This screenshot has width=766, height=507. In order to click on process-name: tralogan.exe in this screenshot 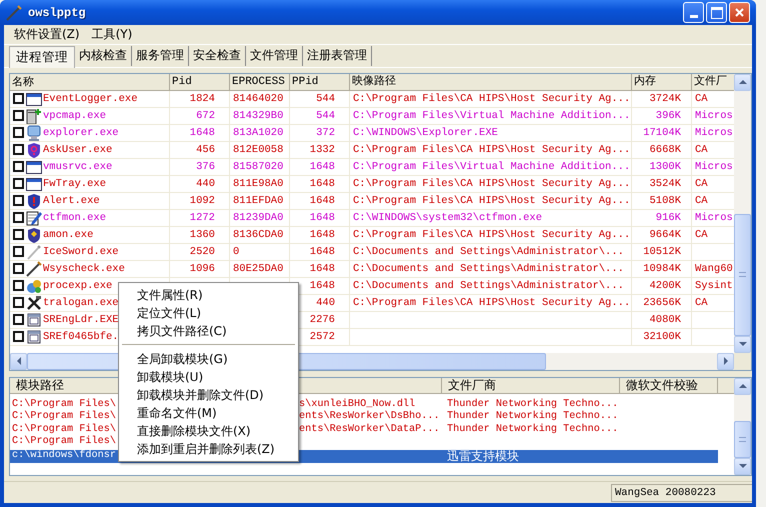, I will do `click(81, 303)`.